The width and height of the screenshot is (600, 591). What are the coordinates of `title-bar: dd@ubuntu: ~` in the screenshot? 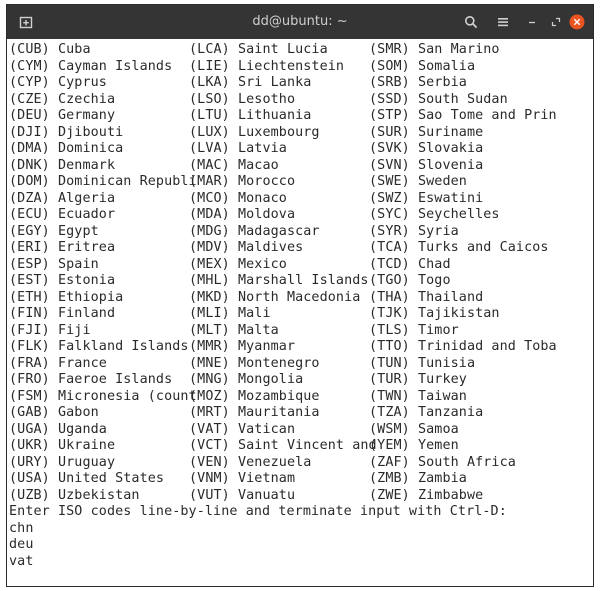 It's located at (300, 22).